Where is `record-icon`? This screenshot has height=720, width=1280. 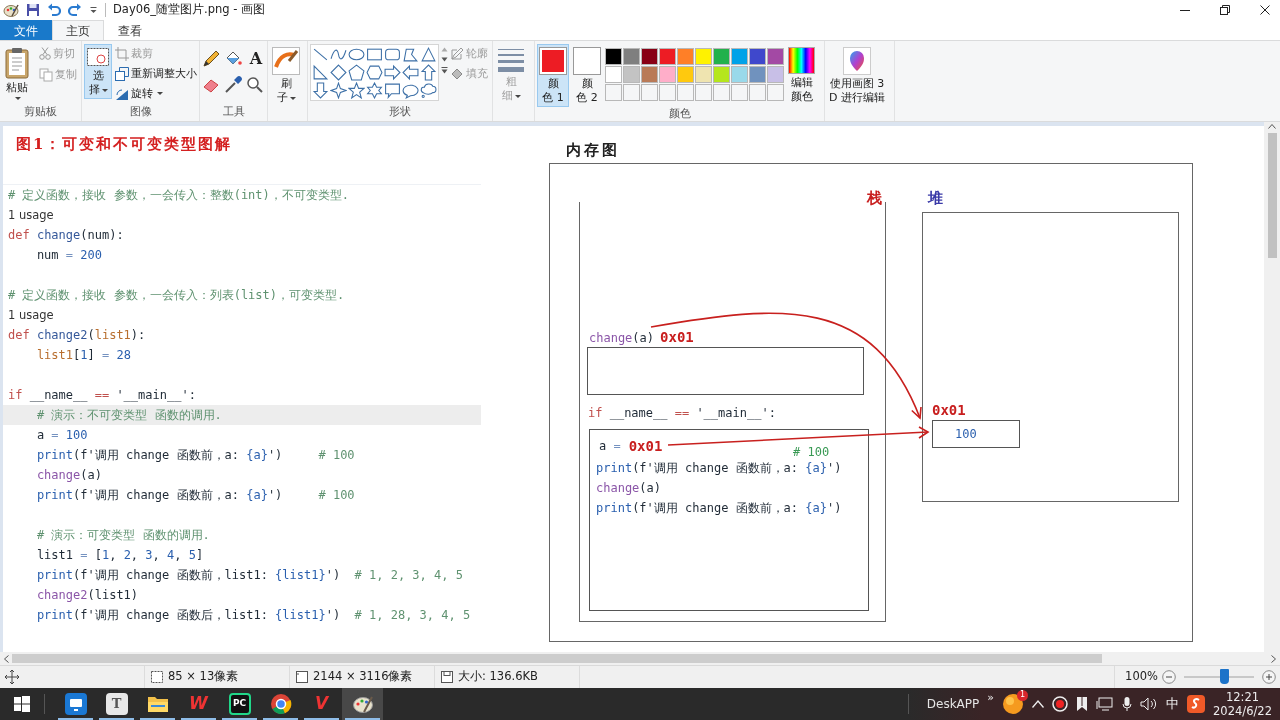 record-icon is located at coordinates (1060, 704).